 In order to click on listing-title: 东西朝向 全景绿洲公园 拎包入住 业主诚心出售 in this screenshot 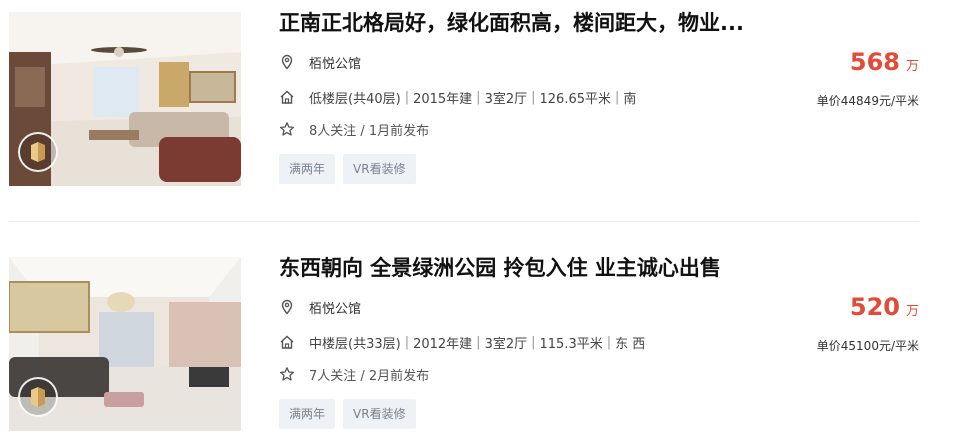, I will do `click(529, 268)`.